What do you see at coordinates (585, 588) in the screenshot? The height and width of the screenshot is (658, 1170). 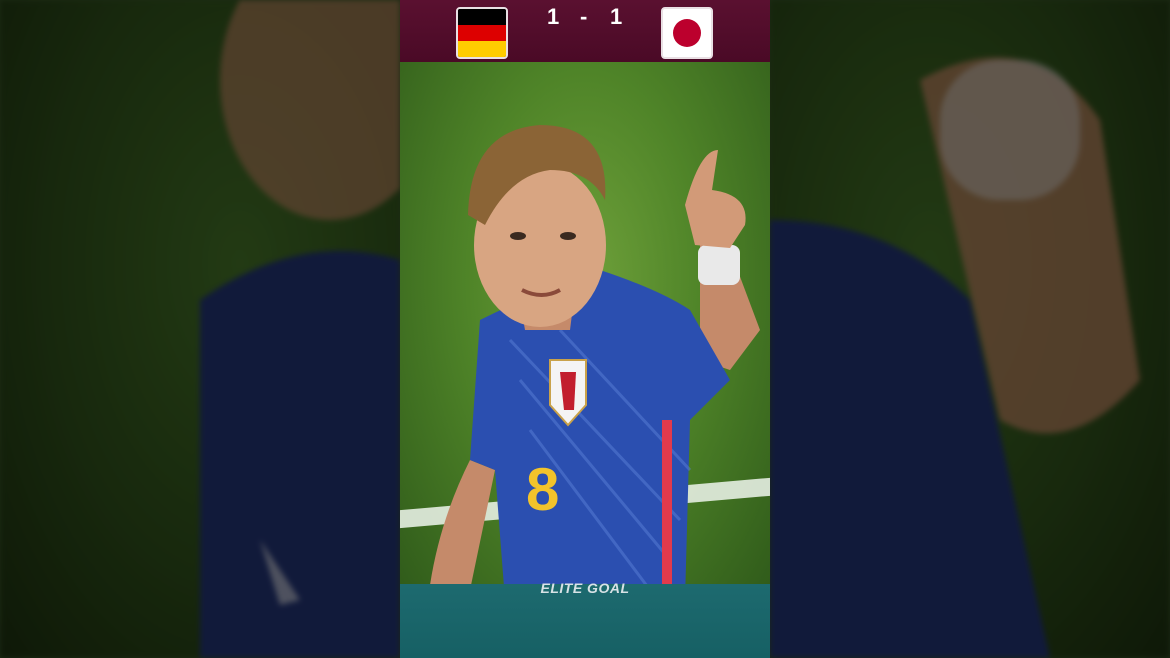 I see `channel-watermark: ELITE GOAL` at bounding box center [585, 588].